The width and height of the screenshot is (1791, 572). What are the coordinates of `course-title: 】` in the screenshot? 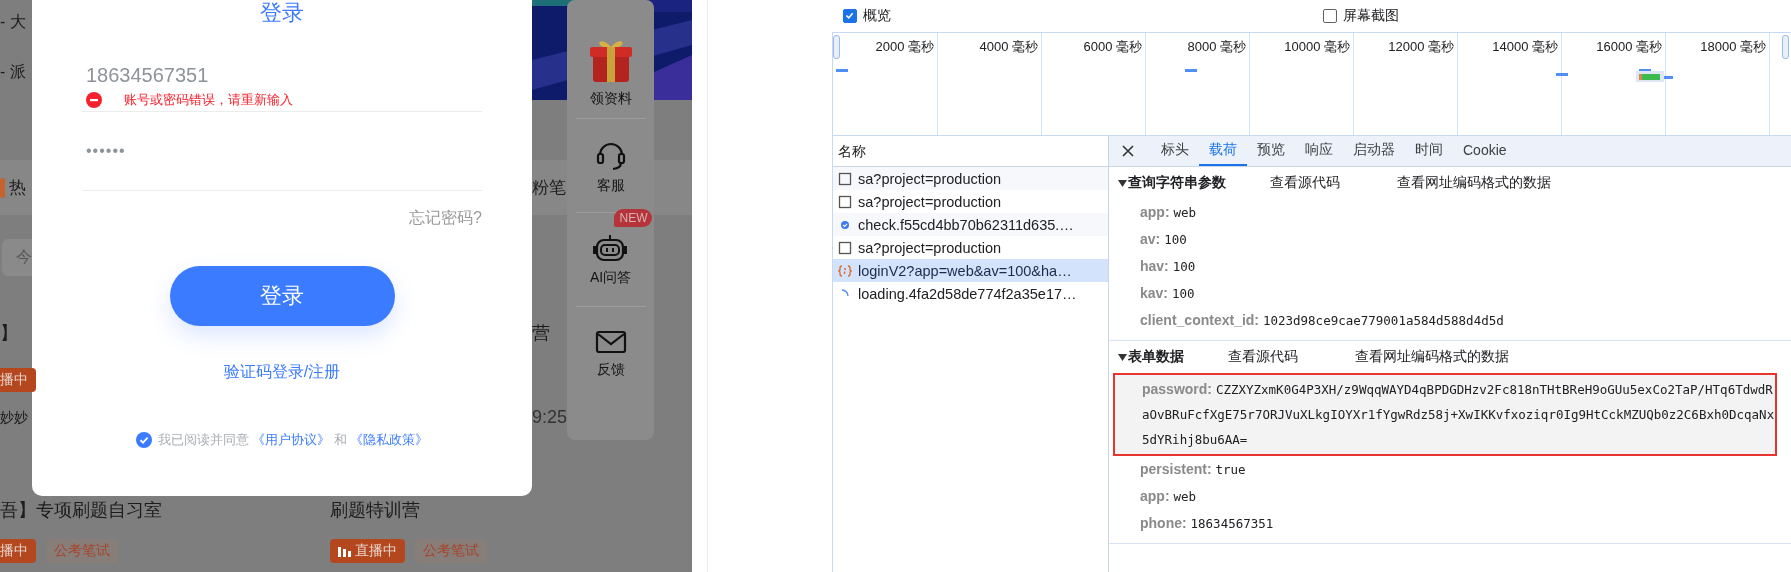 It's located at (16, 332).